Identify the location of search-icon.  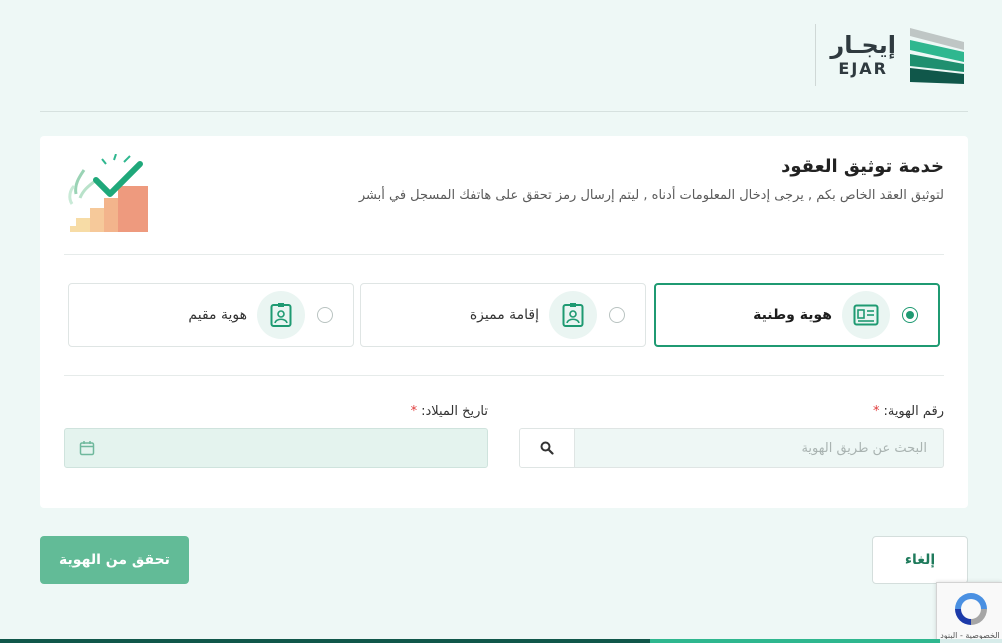
(547, 448).